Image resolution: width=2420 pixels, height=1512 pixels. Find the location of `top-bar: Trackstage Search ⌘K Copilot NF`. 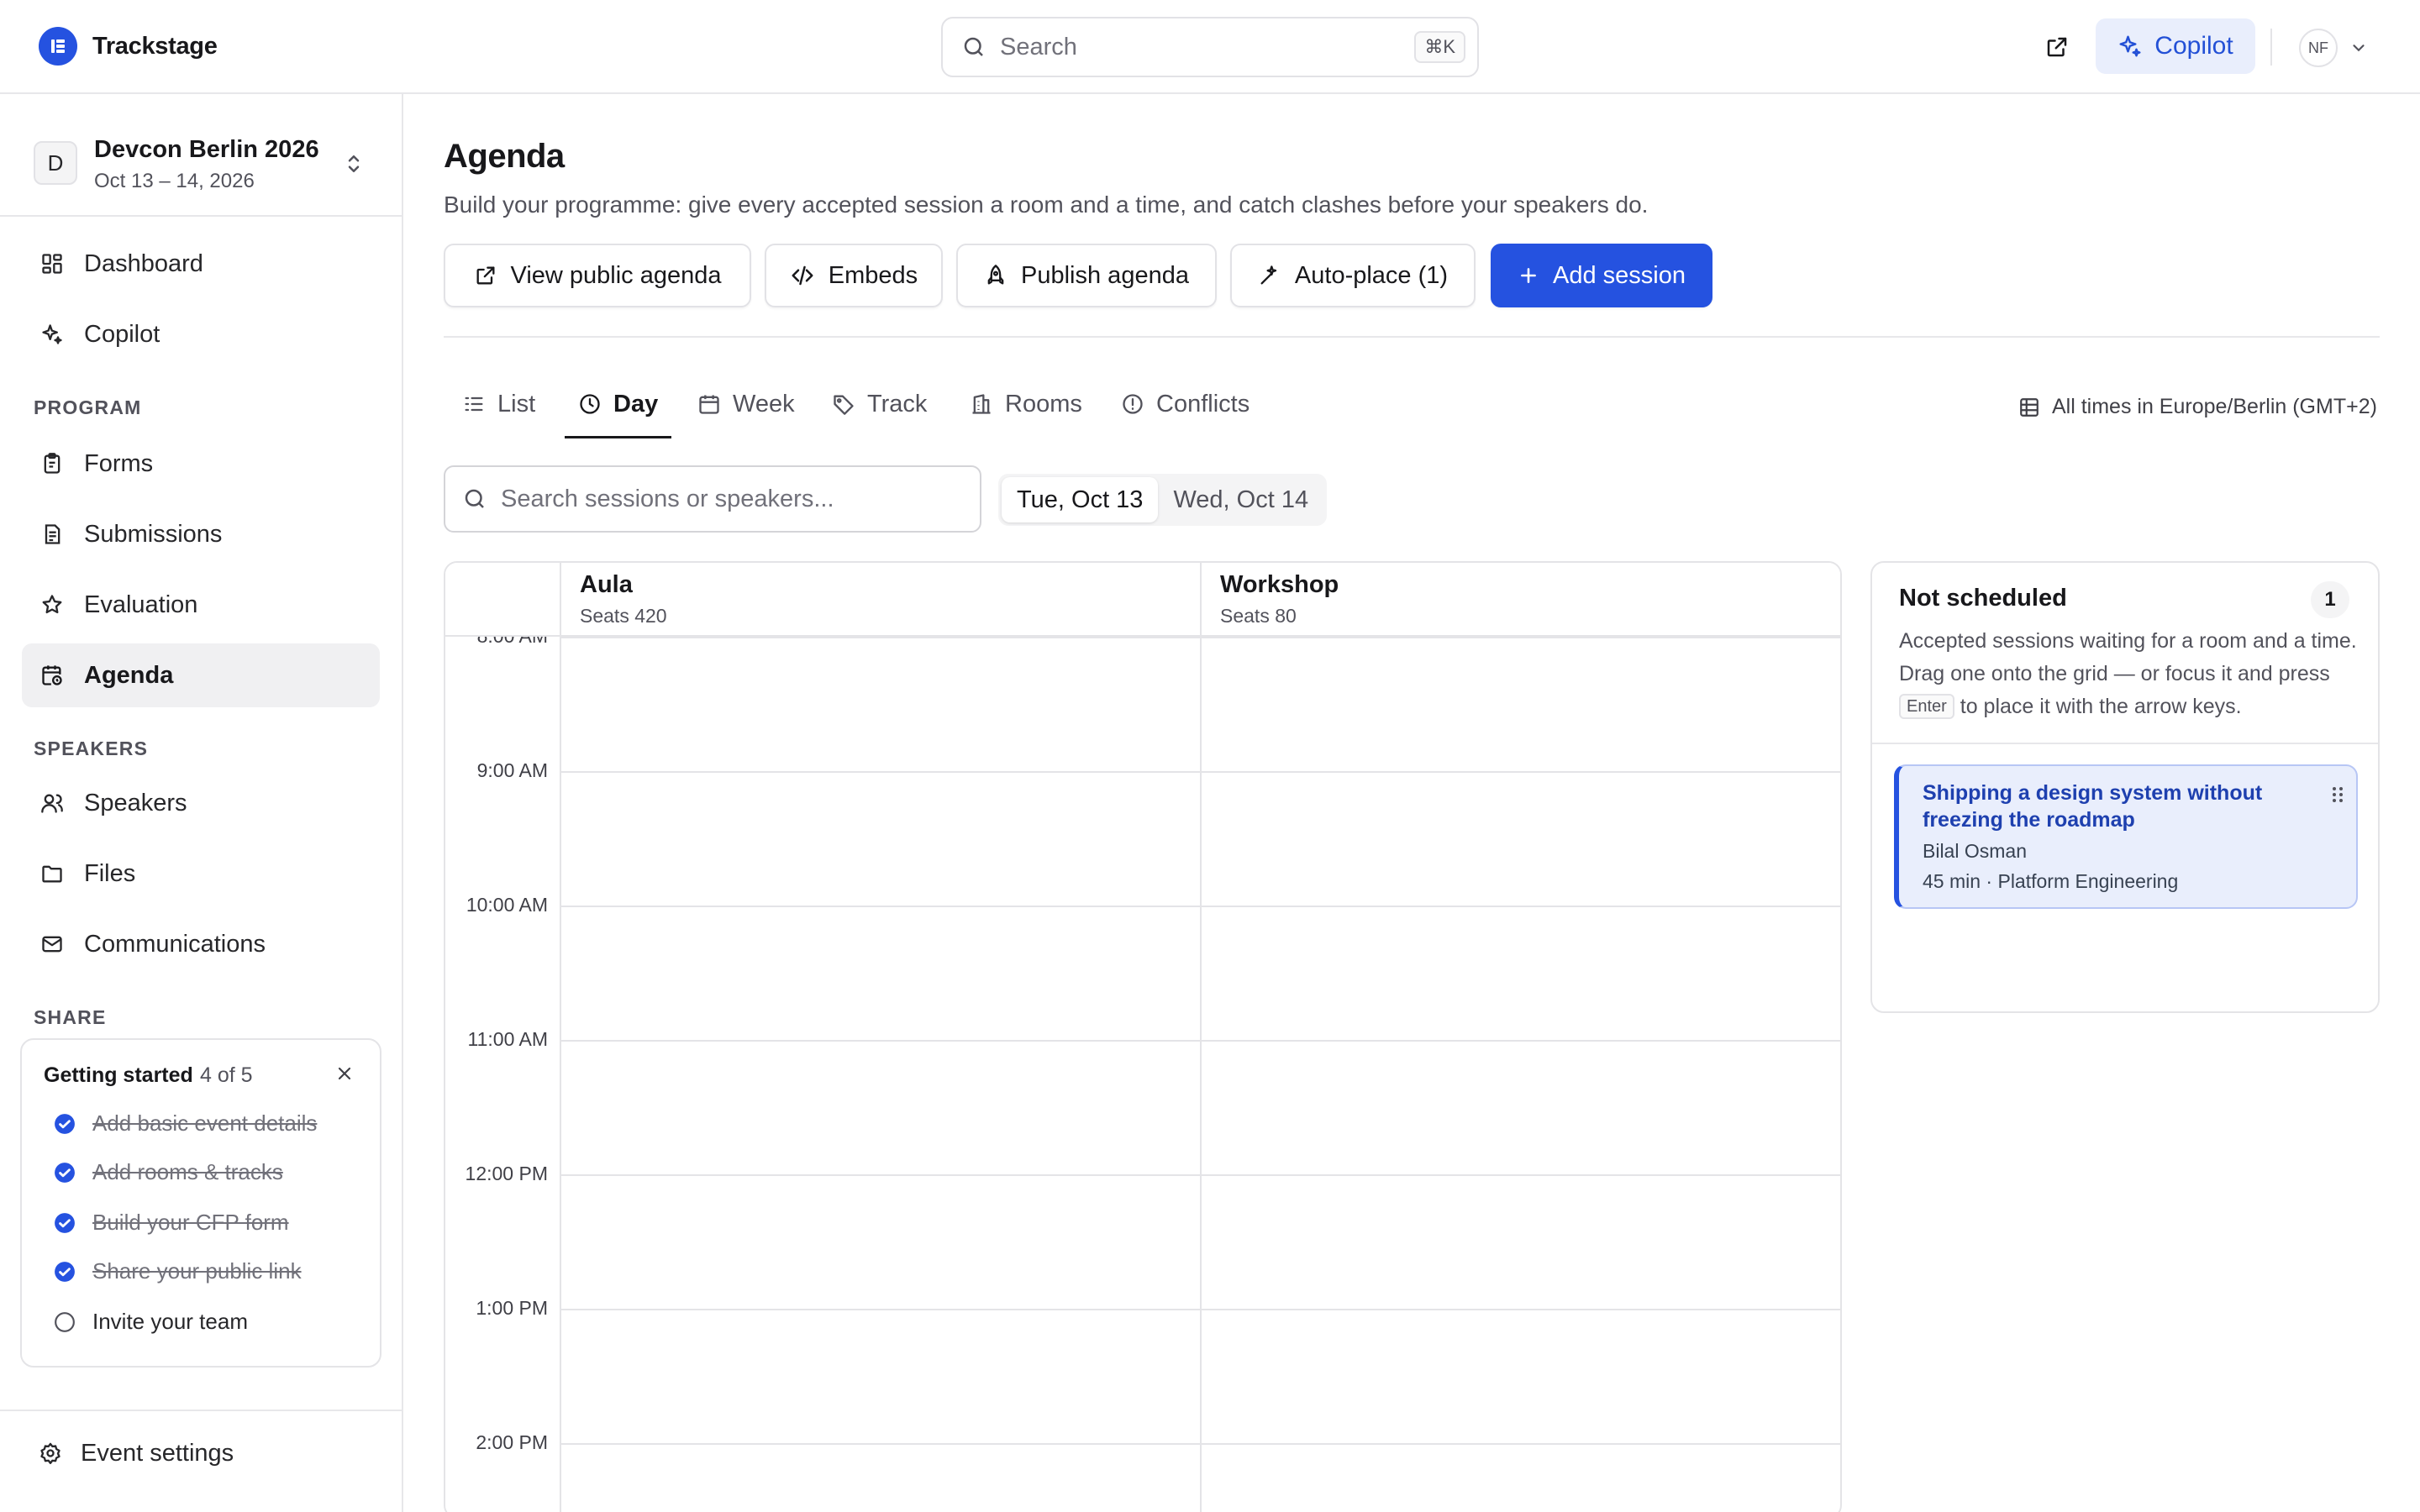

top-bar: Trackstage Search ⌘K Copilot NF is located at coordinates (1210, 47).